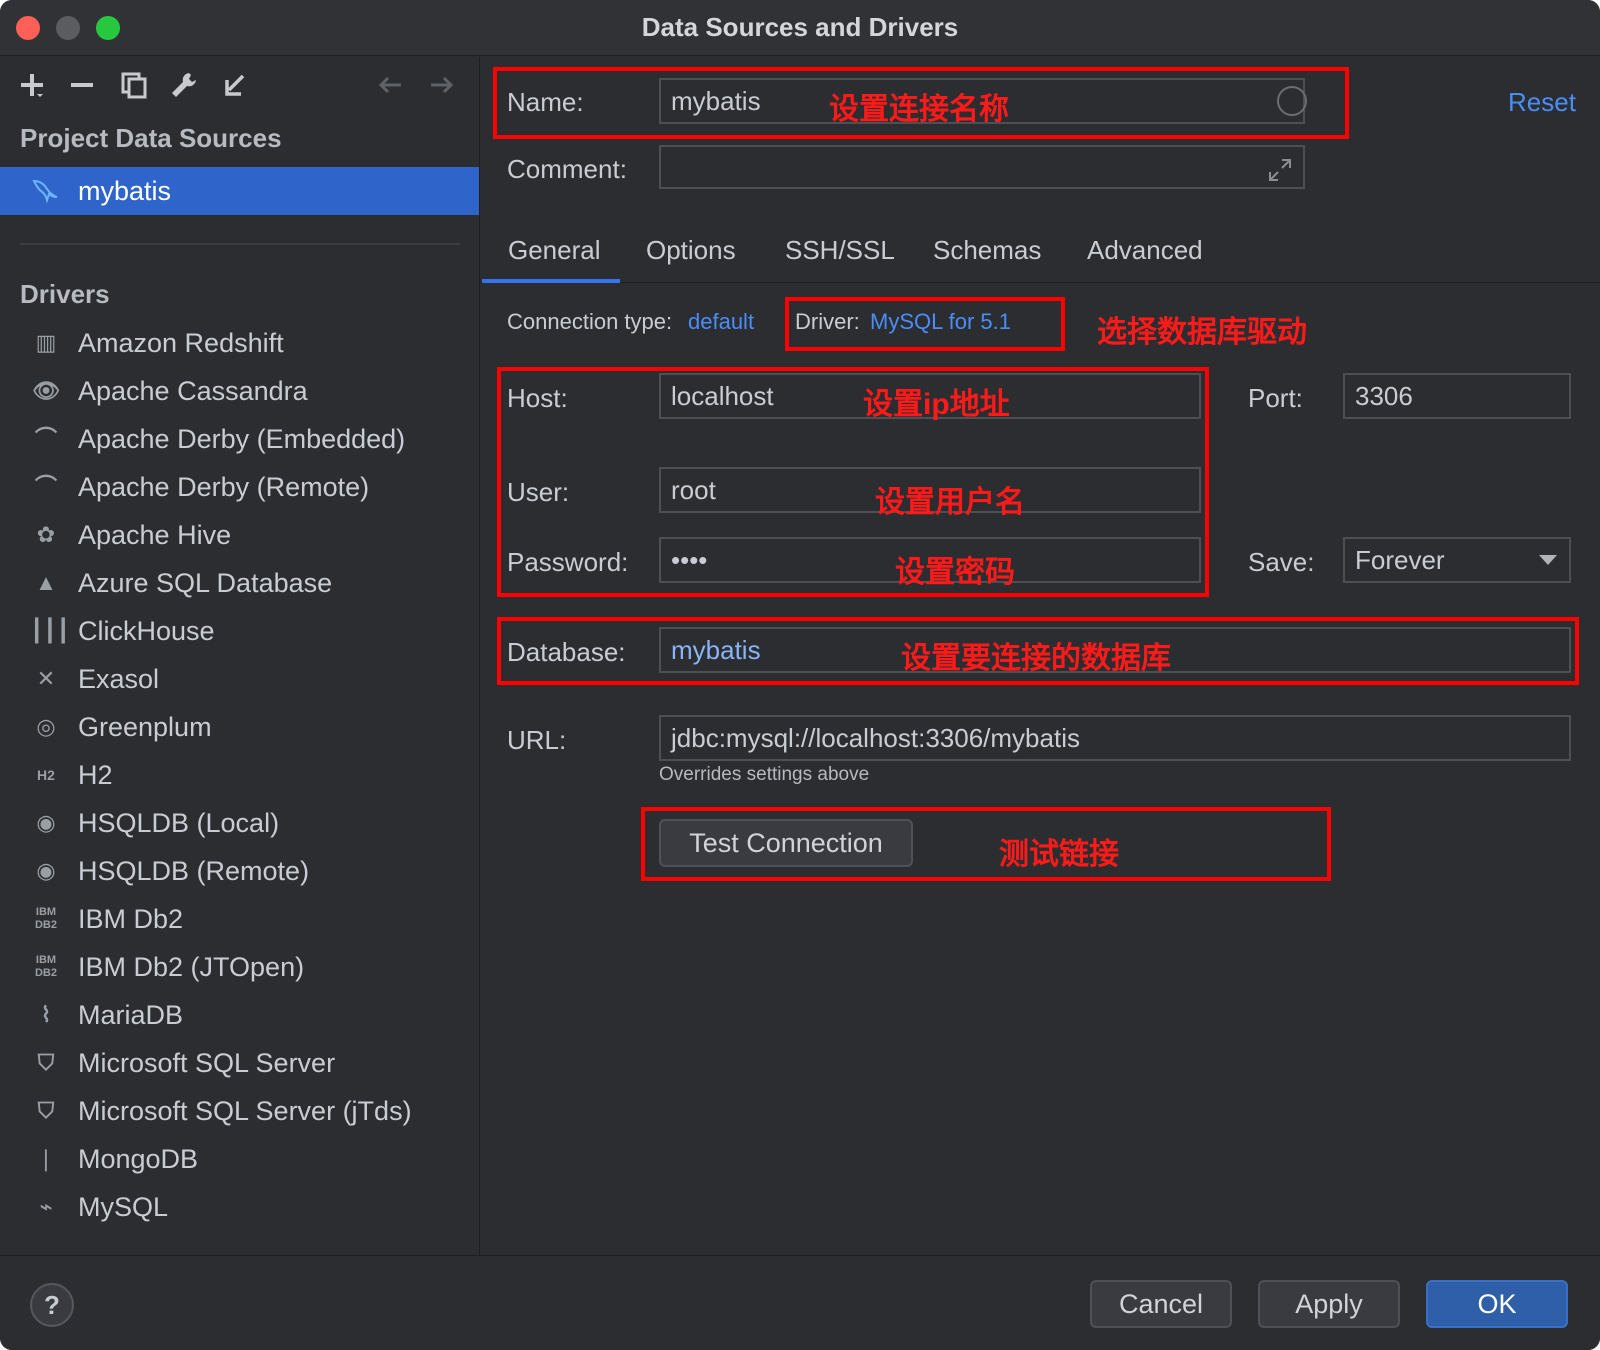 This screenshot has width=1600, height=1350. I want to click on mysql-icon: ⌁, so click(46, 1206).